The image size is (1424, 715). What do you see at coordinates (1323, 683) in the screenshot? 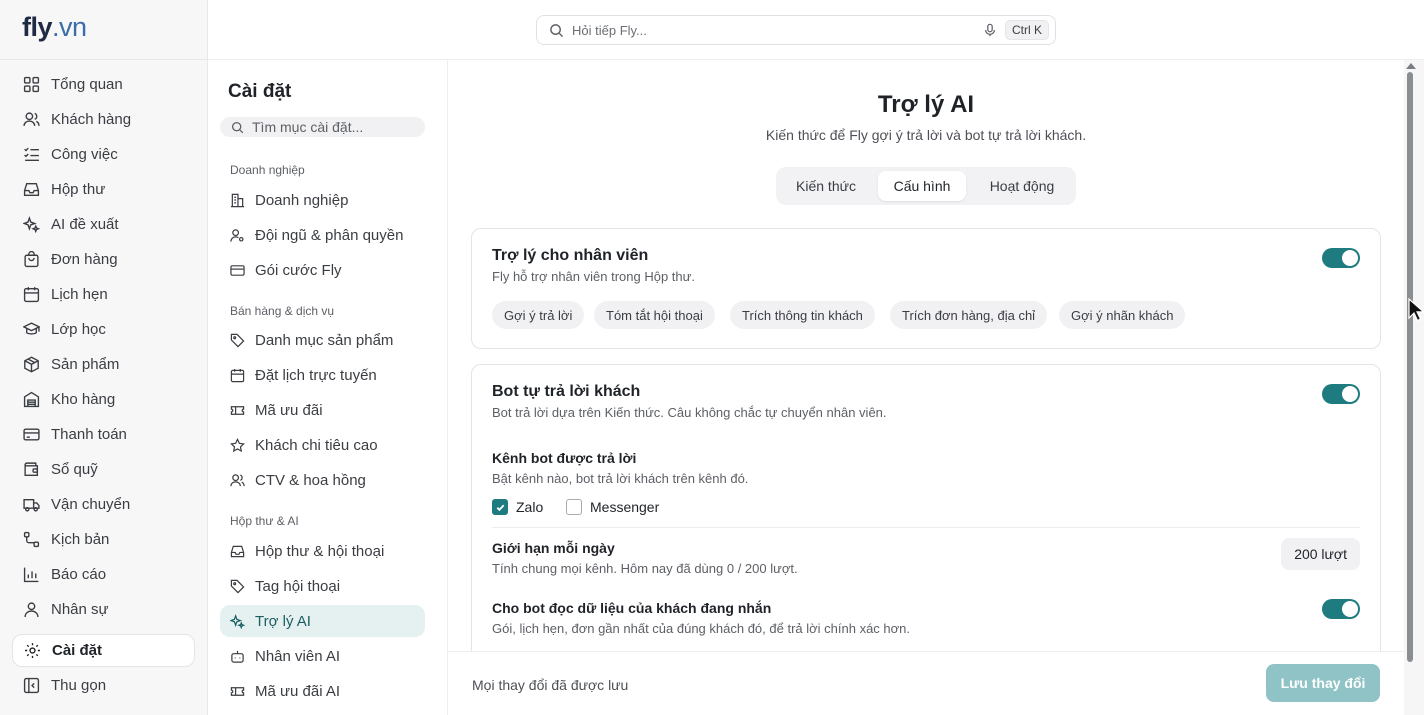
I see `save-button: Lưu thay đổi` at bounding box center [1323, 683].